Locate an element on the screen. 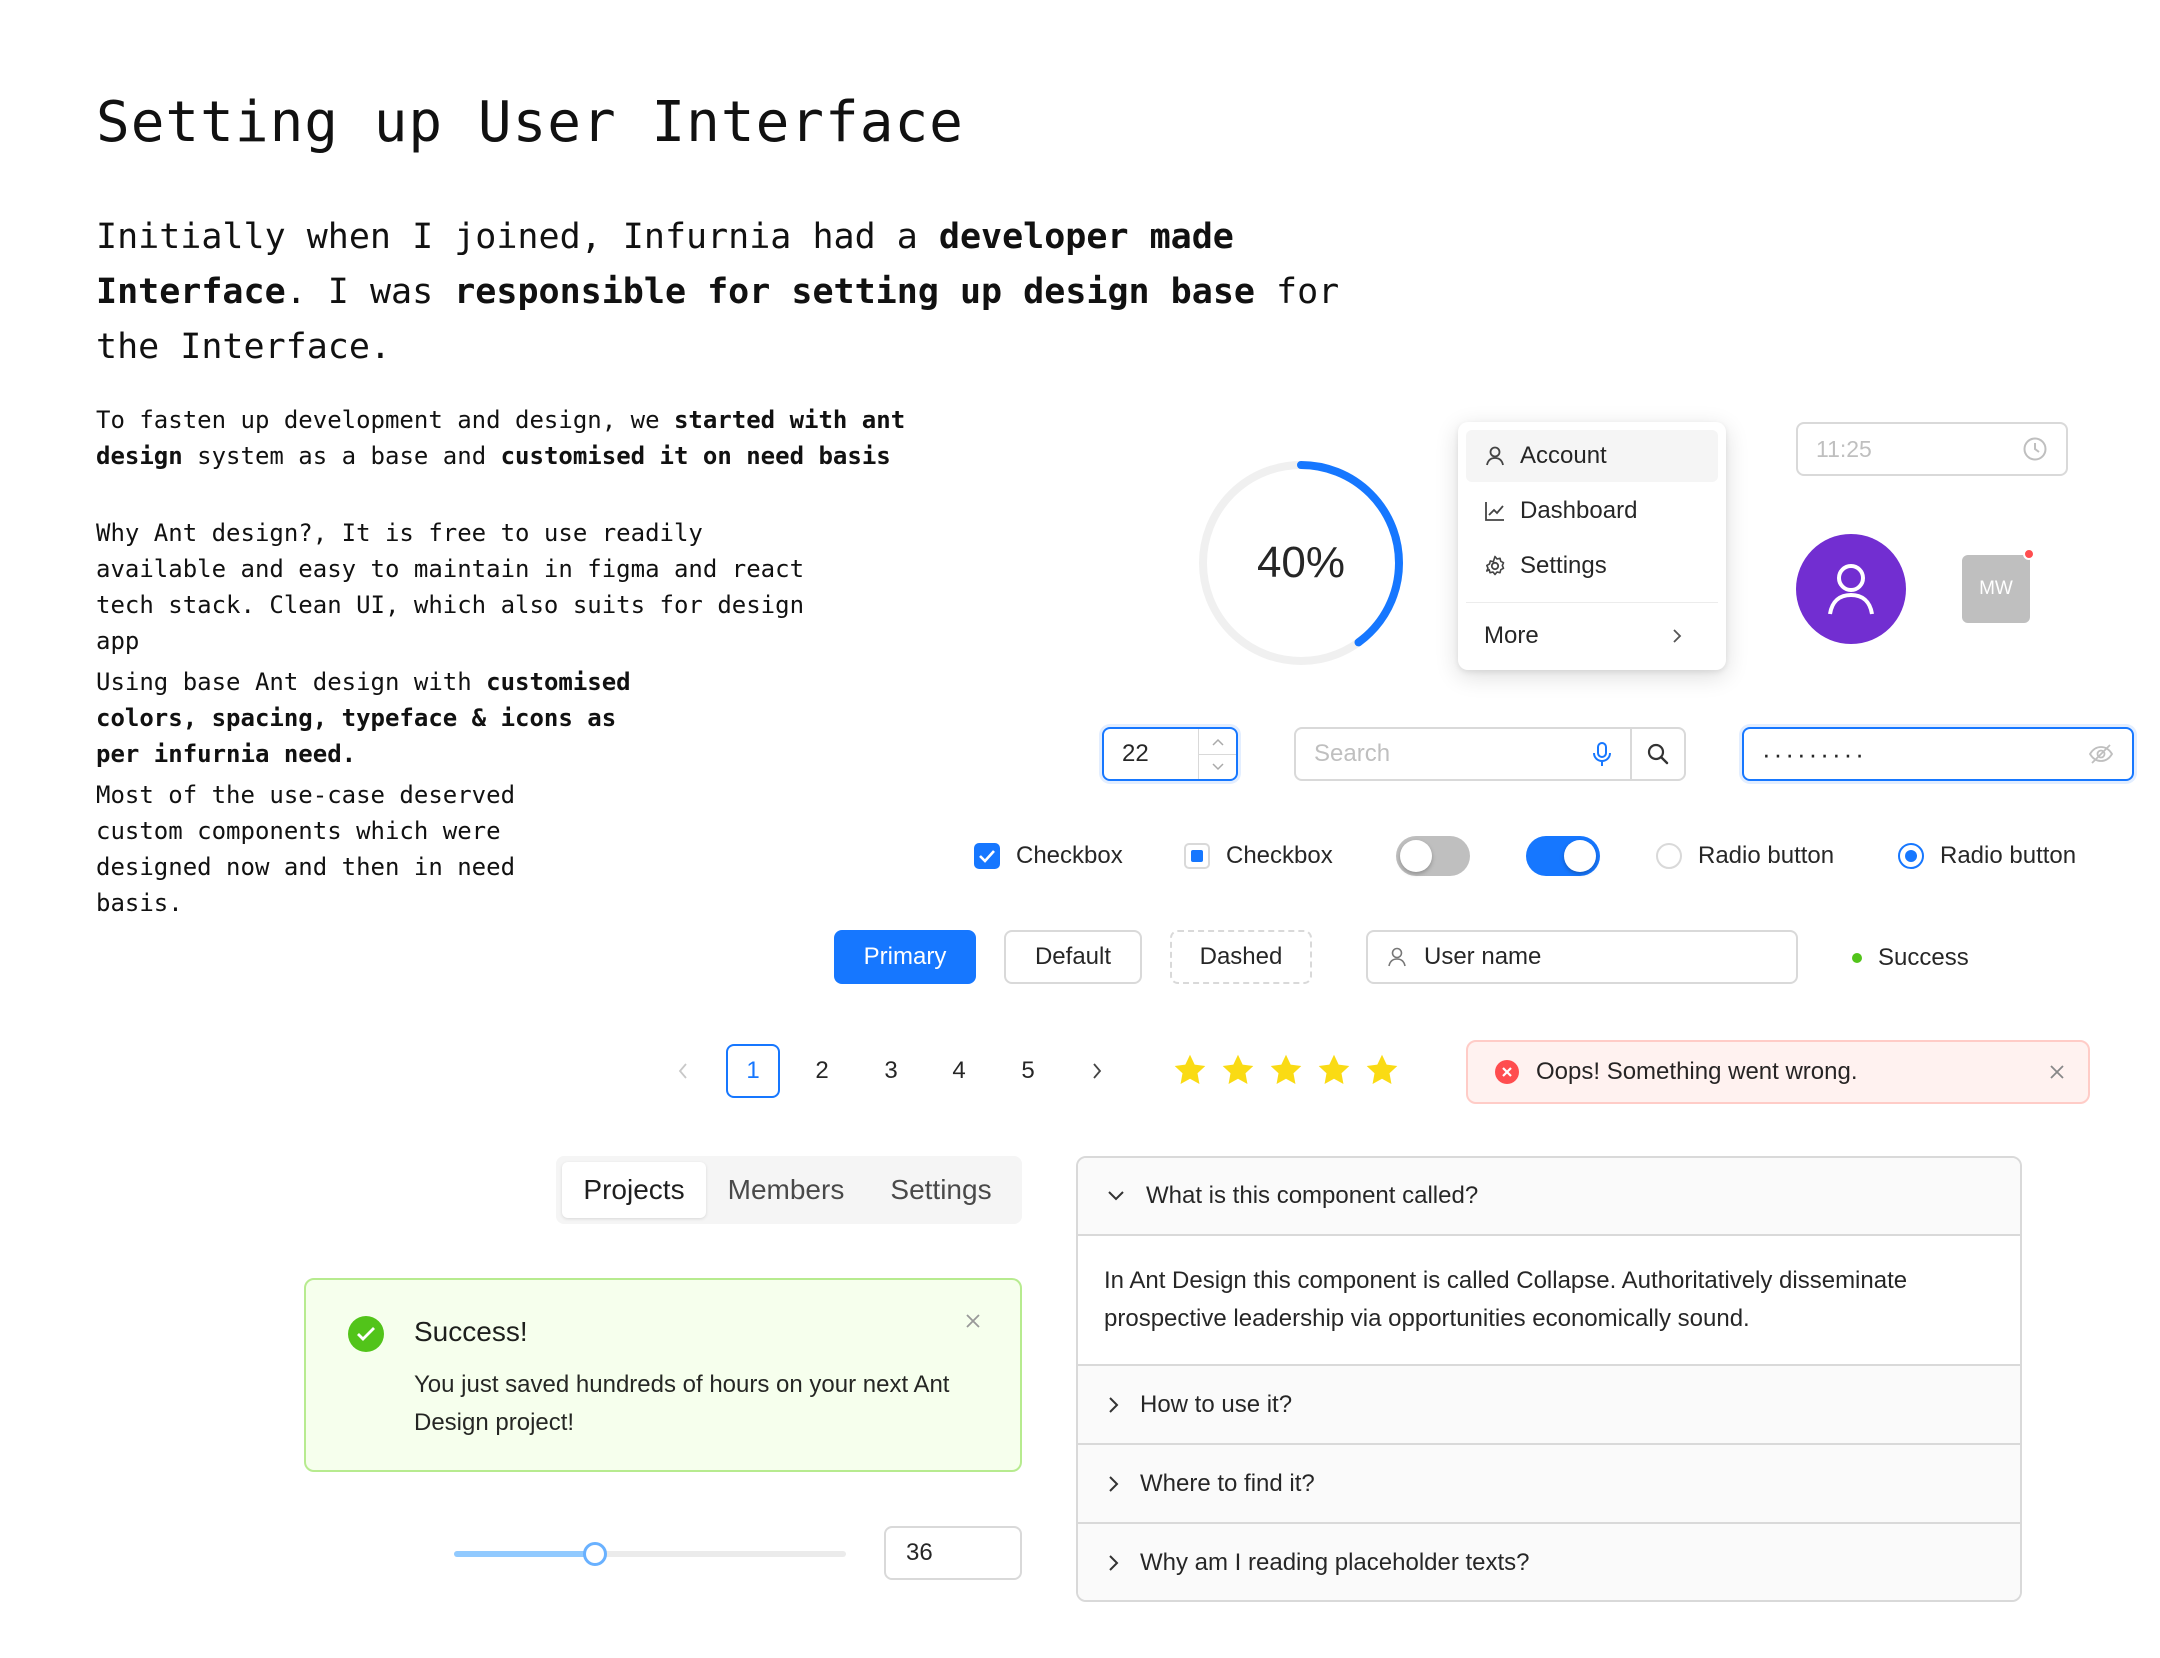 The image size is (2160, 1658). intro-text-part: . I was is located at coordinates (370, 292).